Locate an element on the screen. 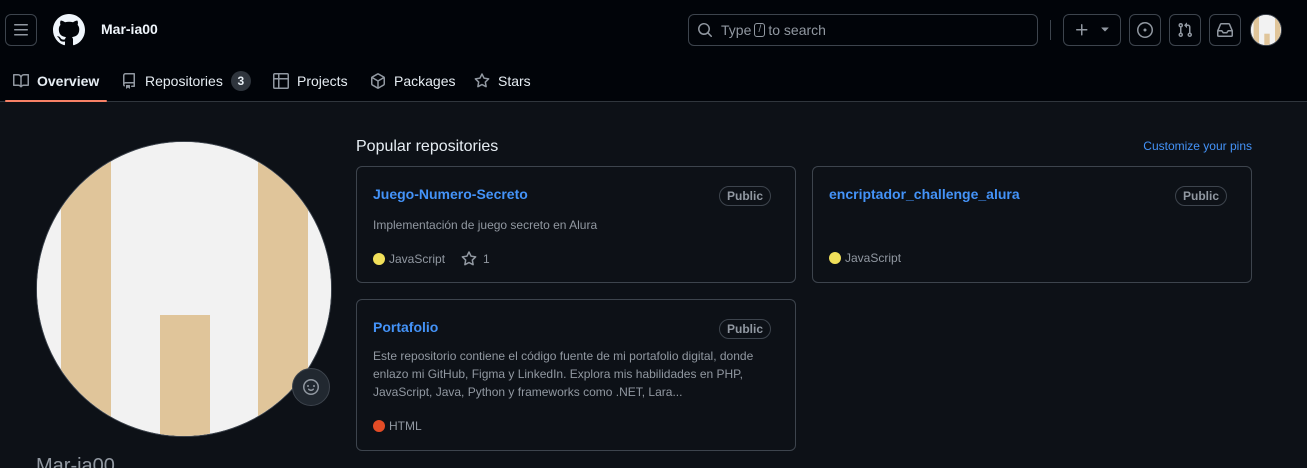 This screenshot has width=1307, height=468. tab-projects: Projects is located at coordinates (310, 81).